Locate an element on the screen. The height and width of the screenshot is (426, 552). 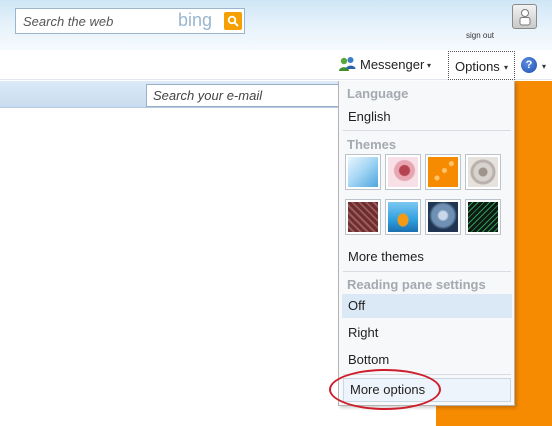
theme-swatch-cartoon is located at coordinates (403, 217).